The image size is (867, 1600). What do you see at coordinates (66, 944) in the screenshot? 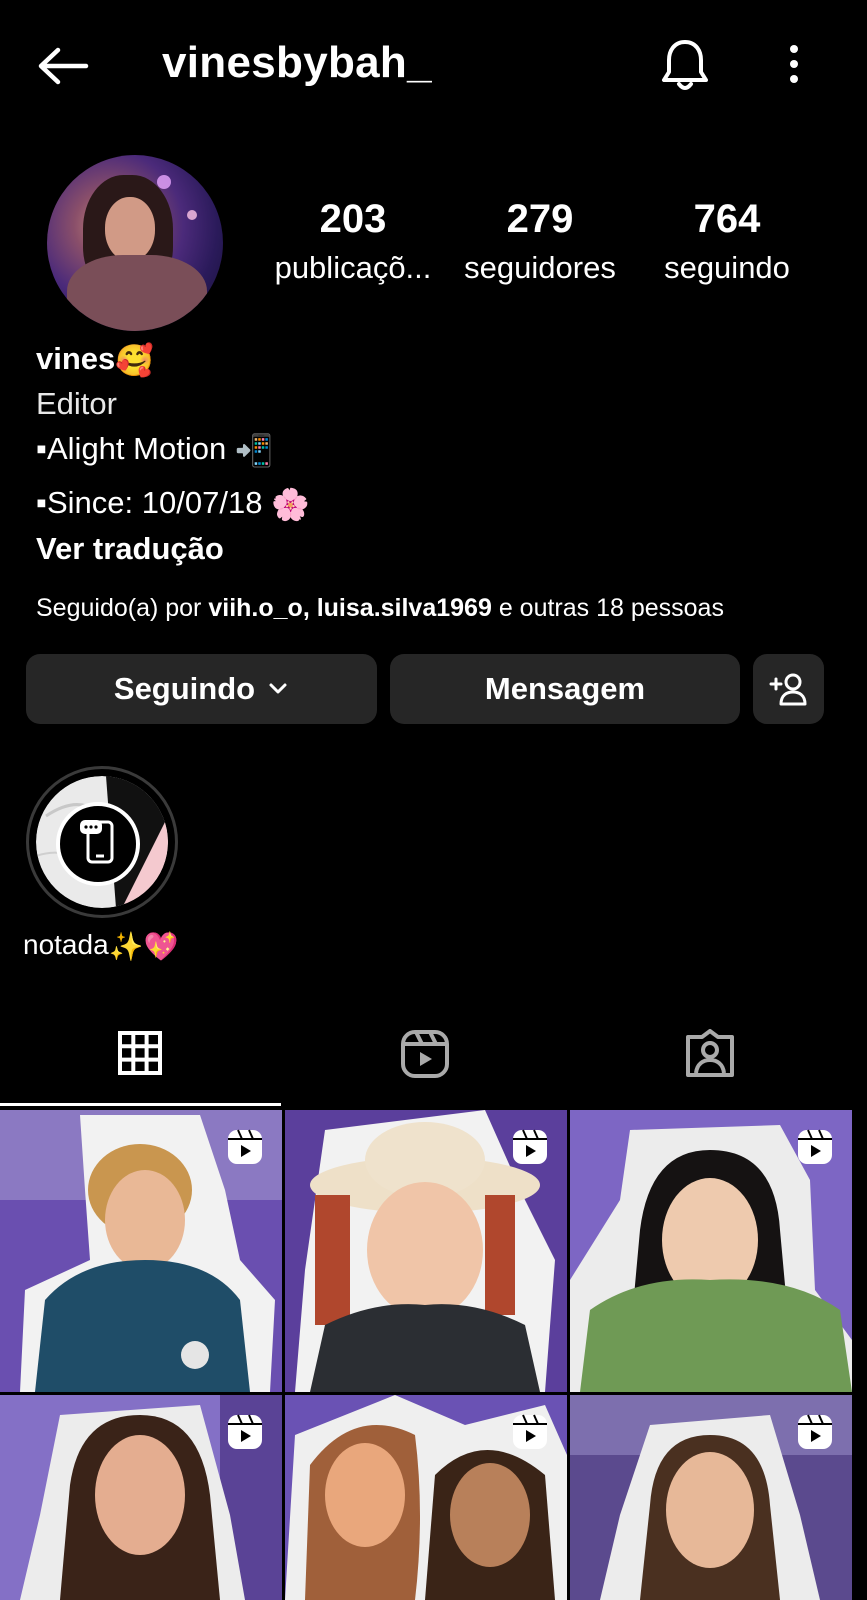
I see `story-highlight-label-text: notada` at bounding box center [66, 944].